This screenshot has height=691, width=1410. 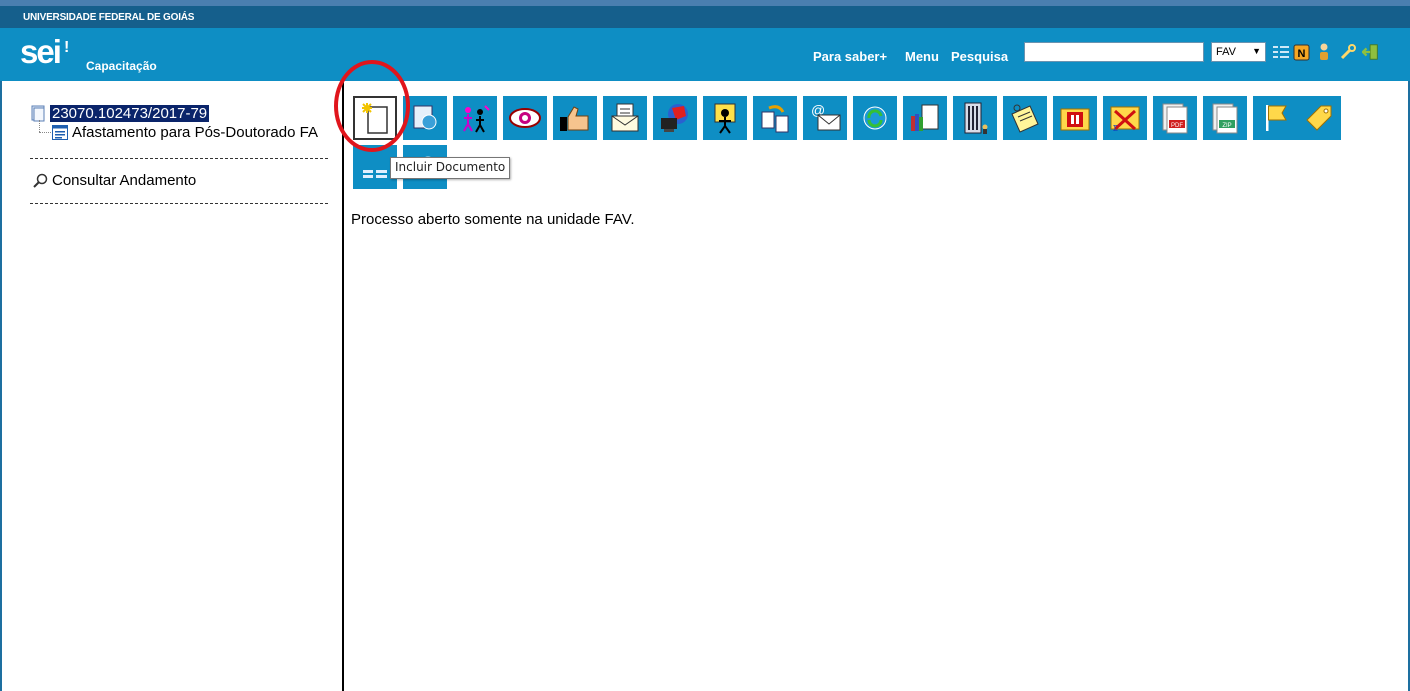 I want to click on flag-icon, so click(x=1276, y=118).